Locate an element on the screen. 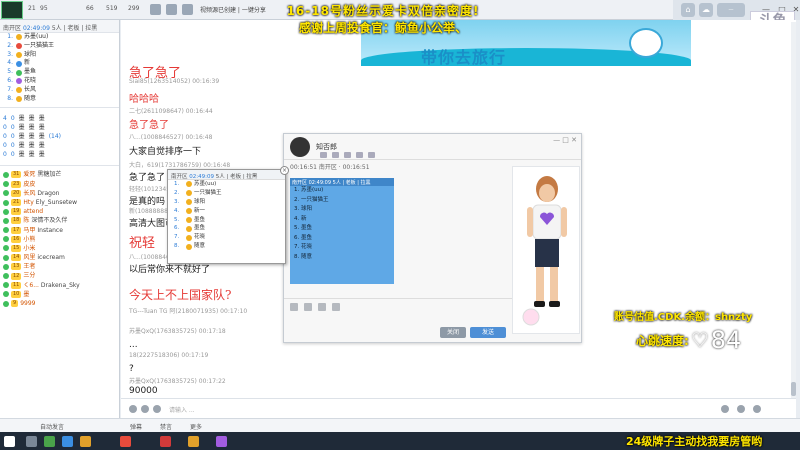 This screenshot has width=800, height=450. gift-icon is located at coordinates (157, 409).